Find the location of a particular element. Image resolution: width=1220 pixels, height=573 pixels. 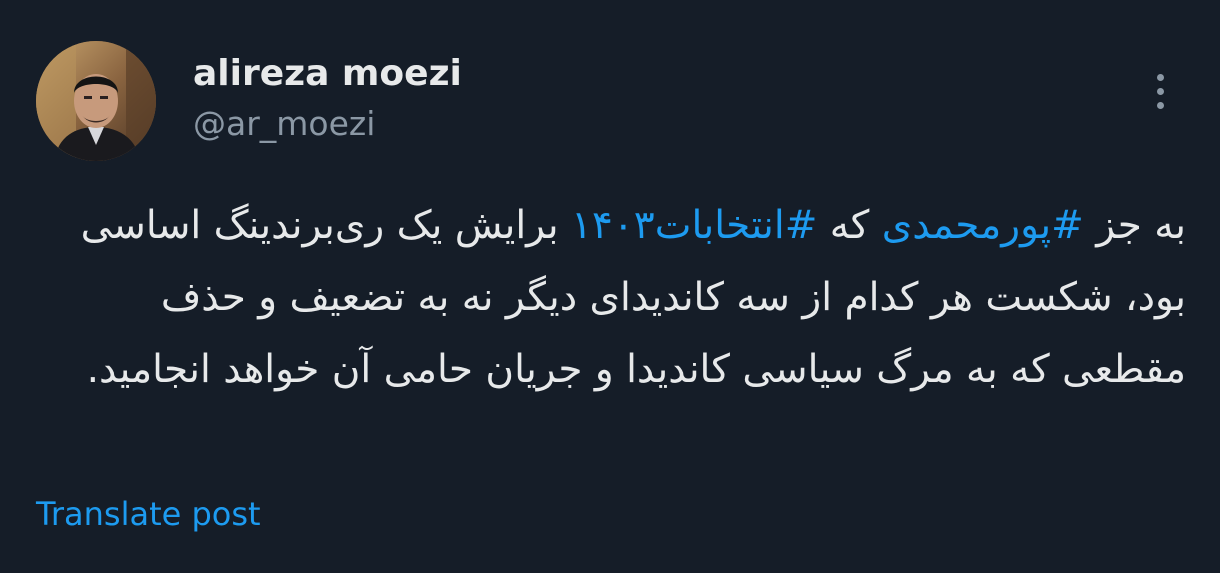

more-options-button is located at coordinates (1160, 91).